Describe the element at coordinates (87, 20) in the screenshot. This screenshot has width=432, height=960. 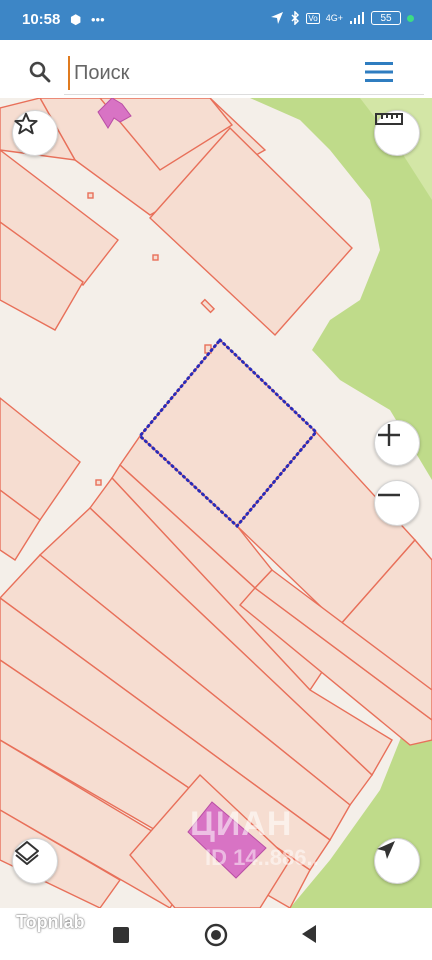
I see `status-left-icons: ⬢ •••` at that location.